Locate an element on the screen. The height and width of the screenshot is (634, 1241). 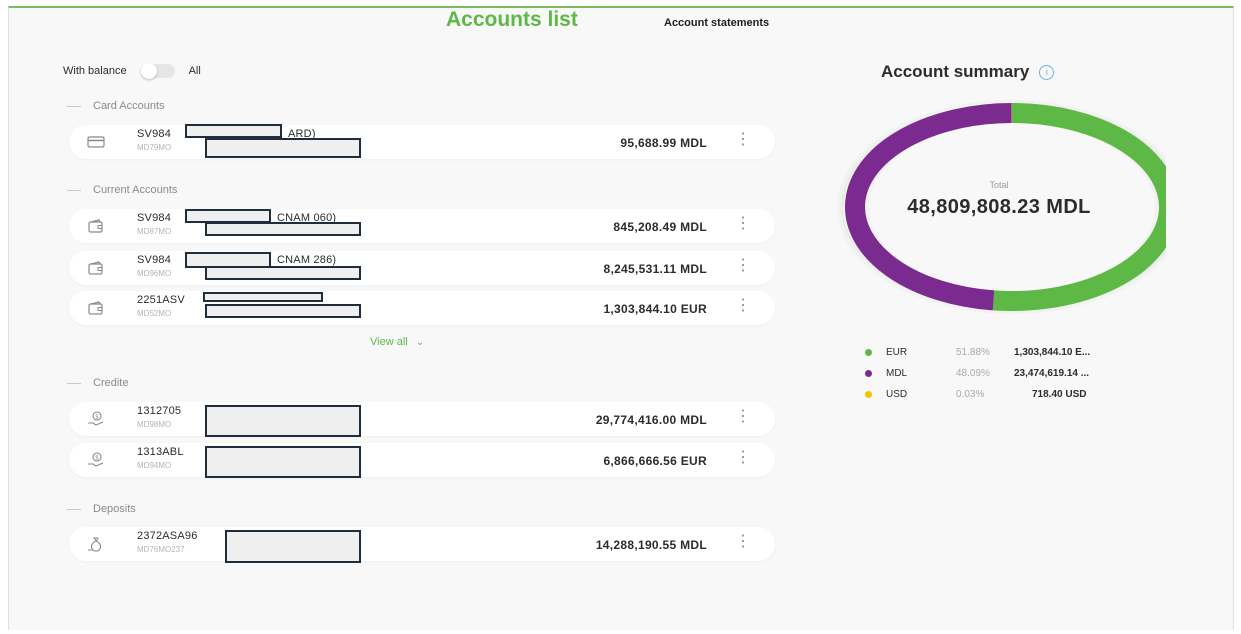
account-summary-title: Account summary i is located at coordinates (968, 72).